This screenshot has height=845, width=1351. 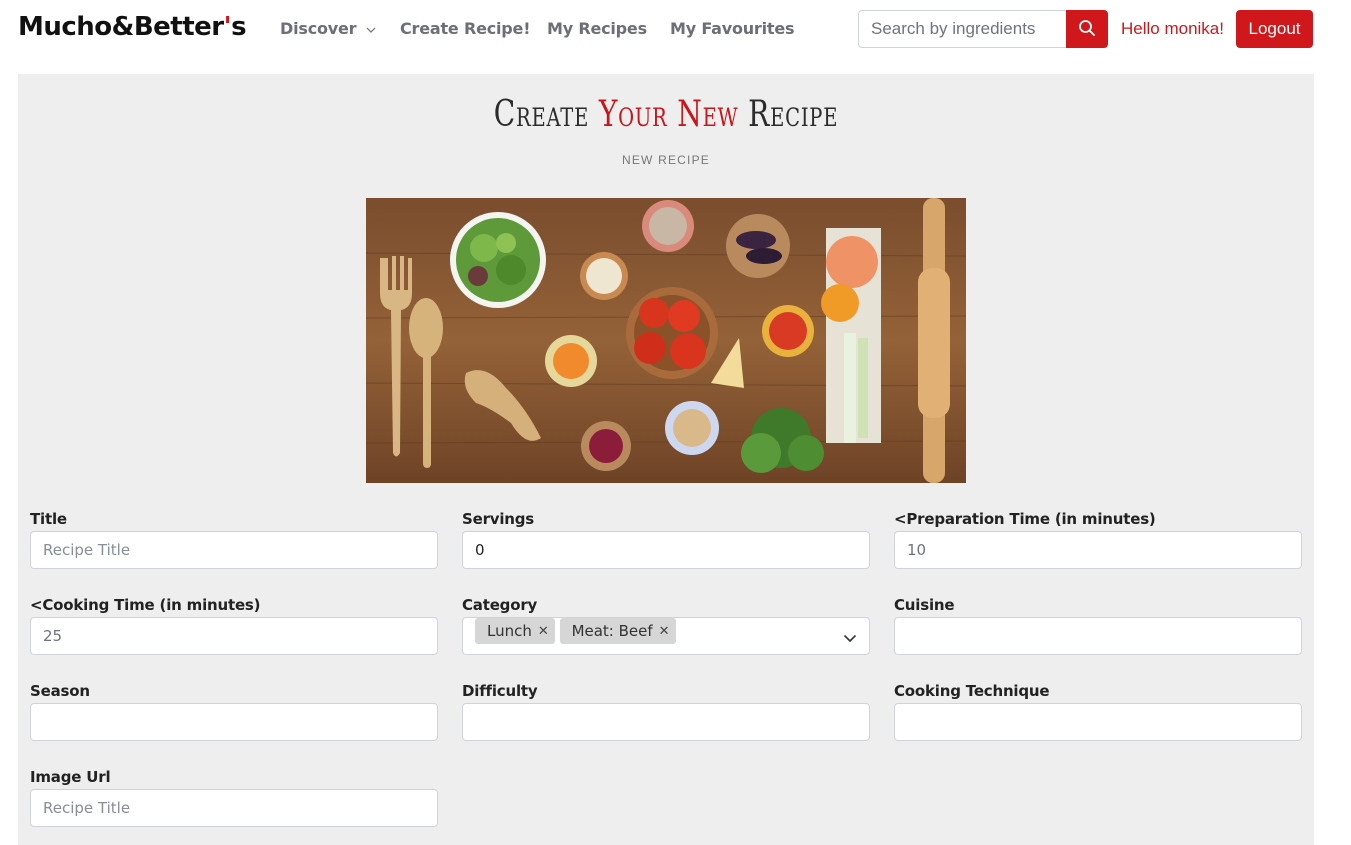 I want to click on page-title-start: Create, so click(x=546, y=114).